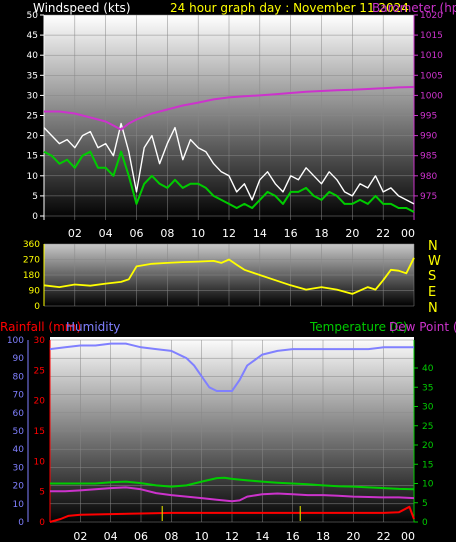 This screenshot has width=456, height=542. What do you see at coordinates (35, 197) in the screenshot?
I see `windspeed-tick-label: 5` at bounding box center [35, 197].